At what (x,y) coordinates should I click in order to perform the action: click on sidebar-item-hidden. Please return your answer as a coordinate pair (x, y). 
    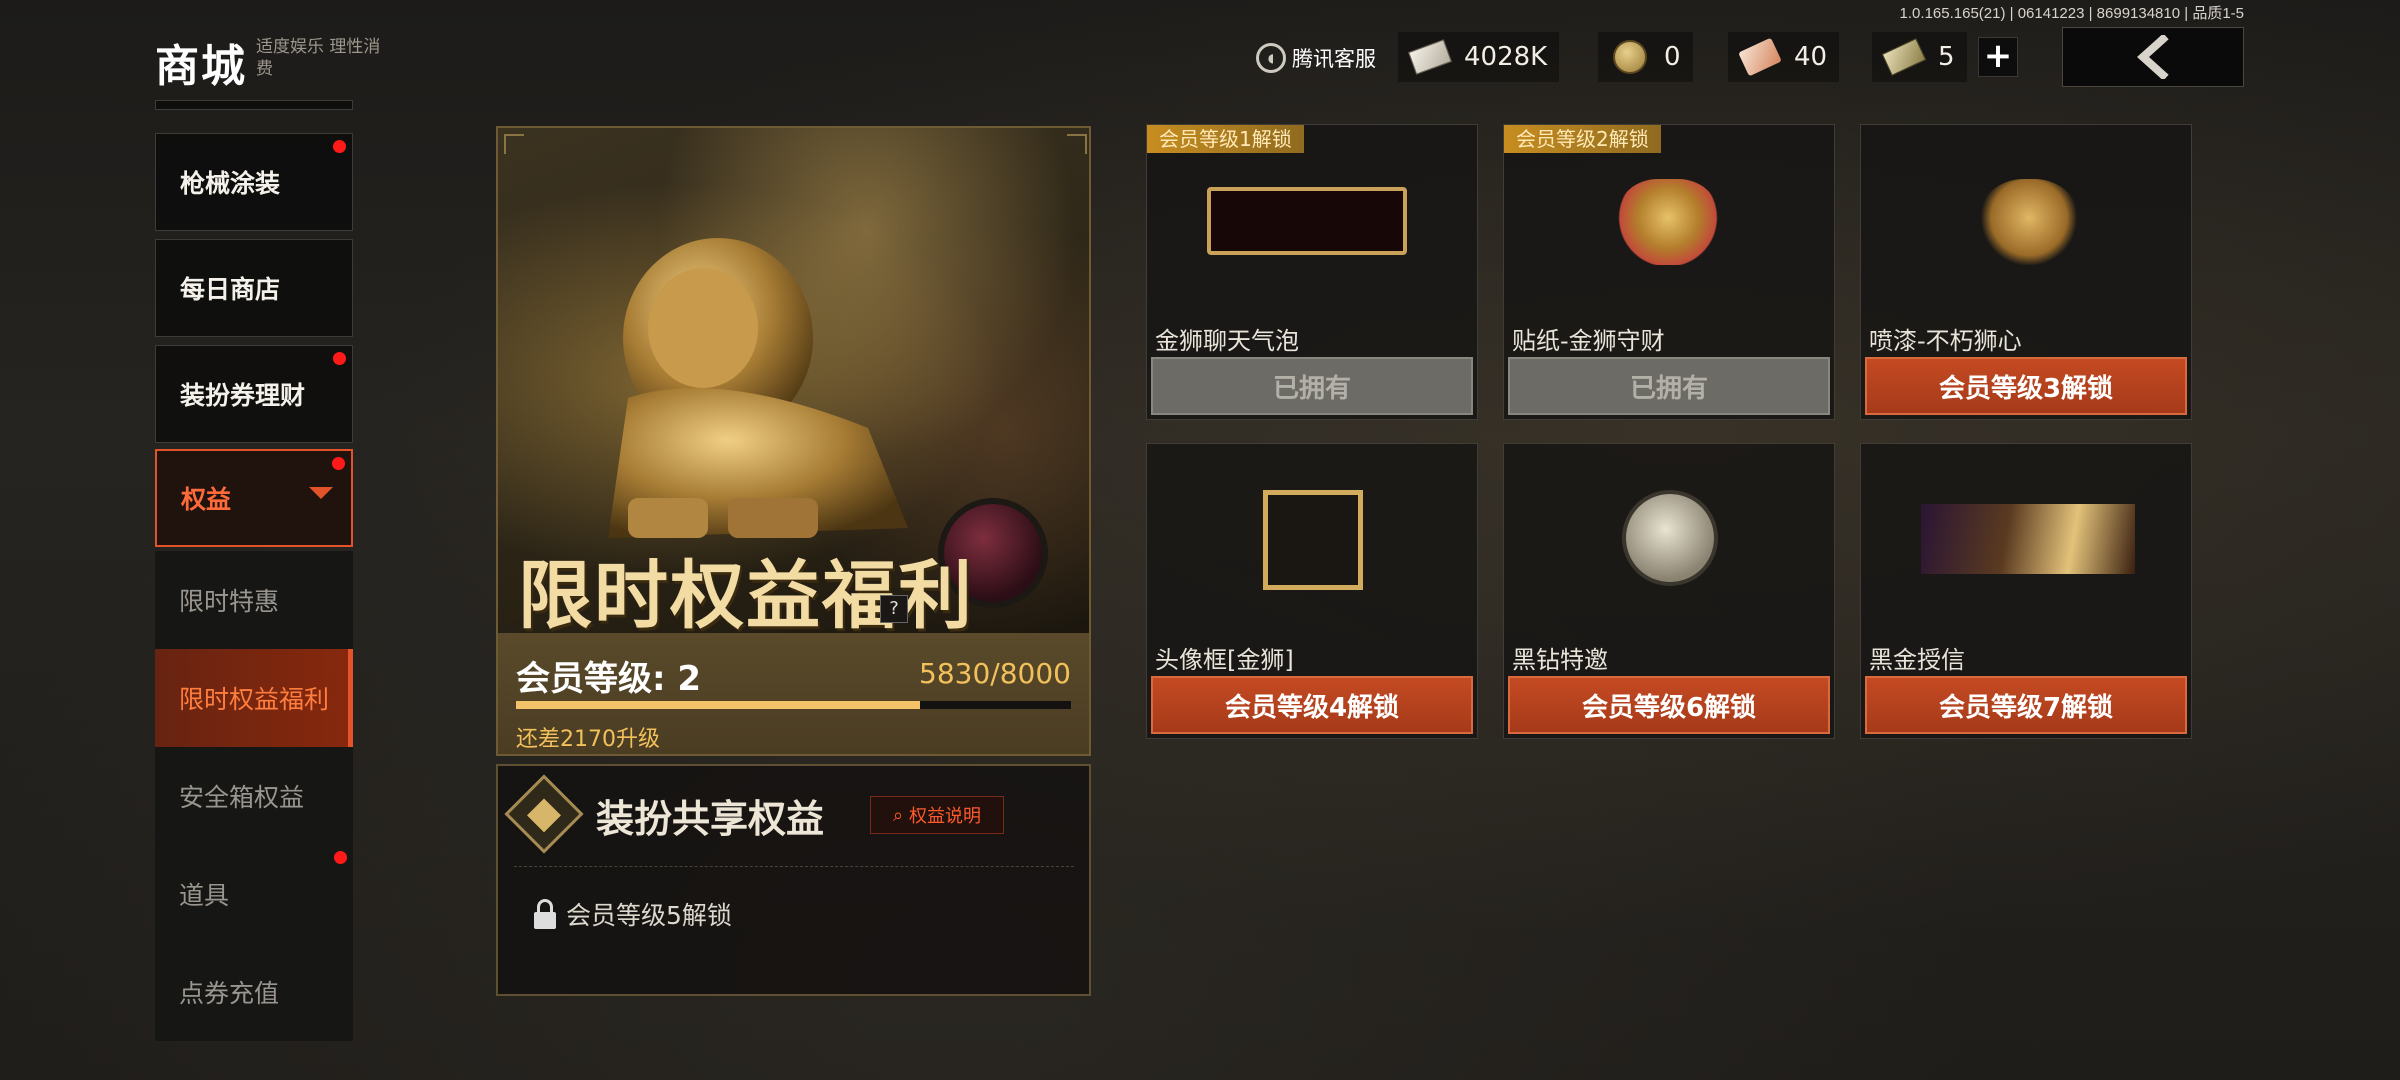
    Looking at the image, I should click on (254, 105).